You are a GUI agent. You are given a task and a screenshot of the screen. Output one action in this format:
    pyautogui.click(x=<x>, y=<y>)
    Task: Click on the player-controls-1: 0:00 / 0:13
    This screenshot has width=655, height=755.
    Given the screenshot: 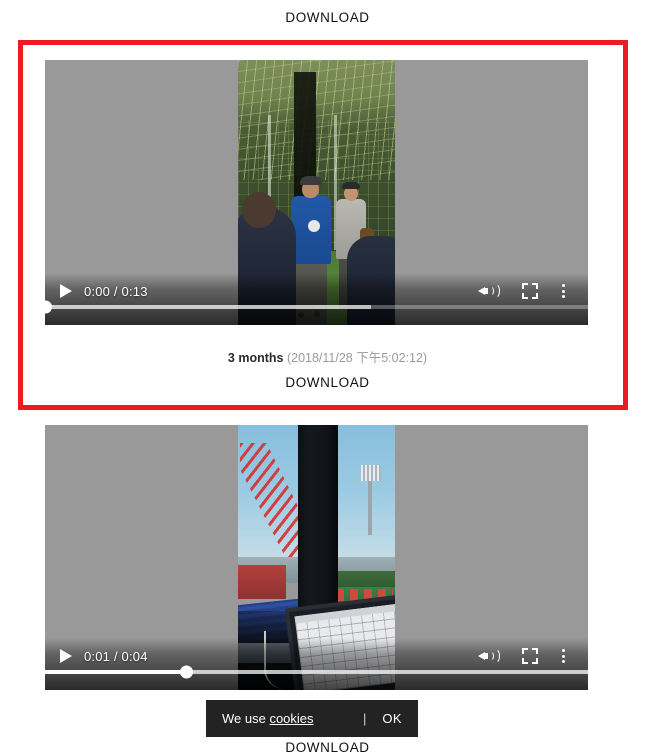 What is the action you would take?
    pyautogui.click(x=316, y=299)
    